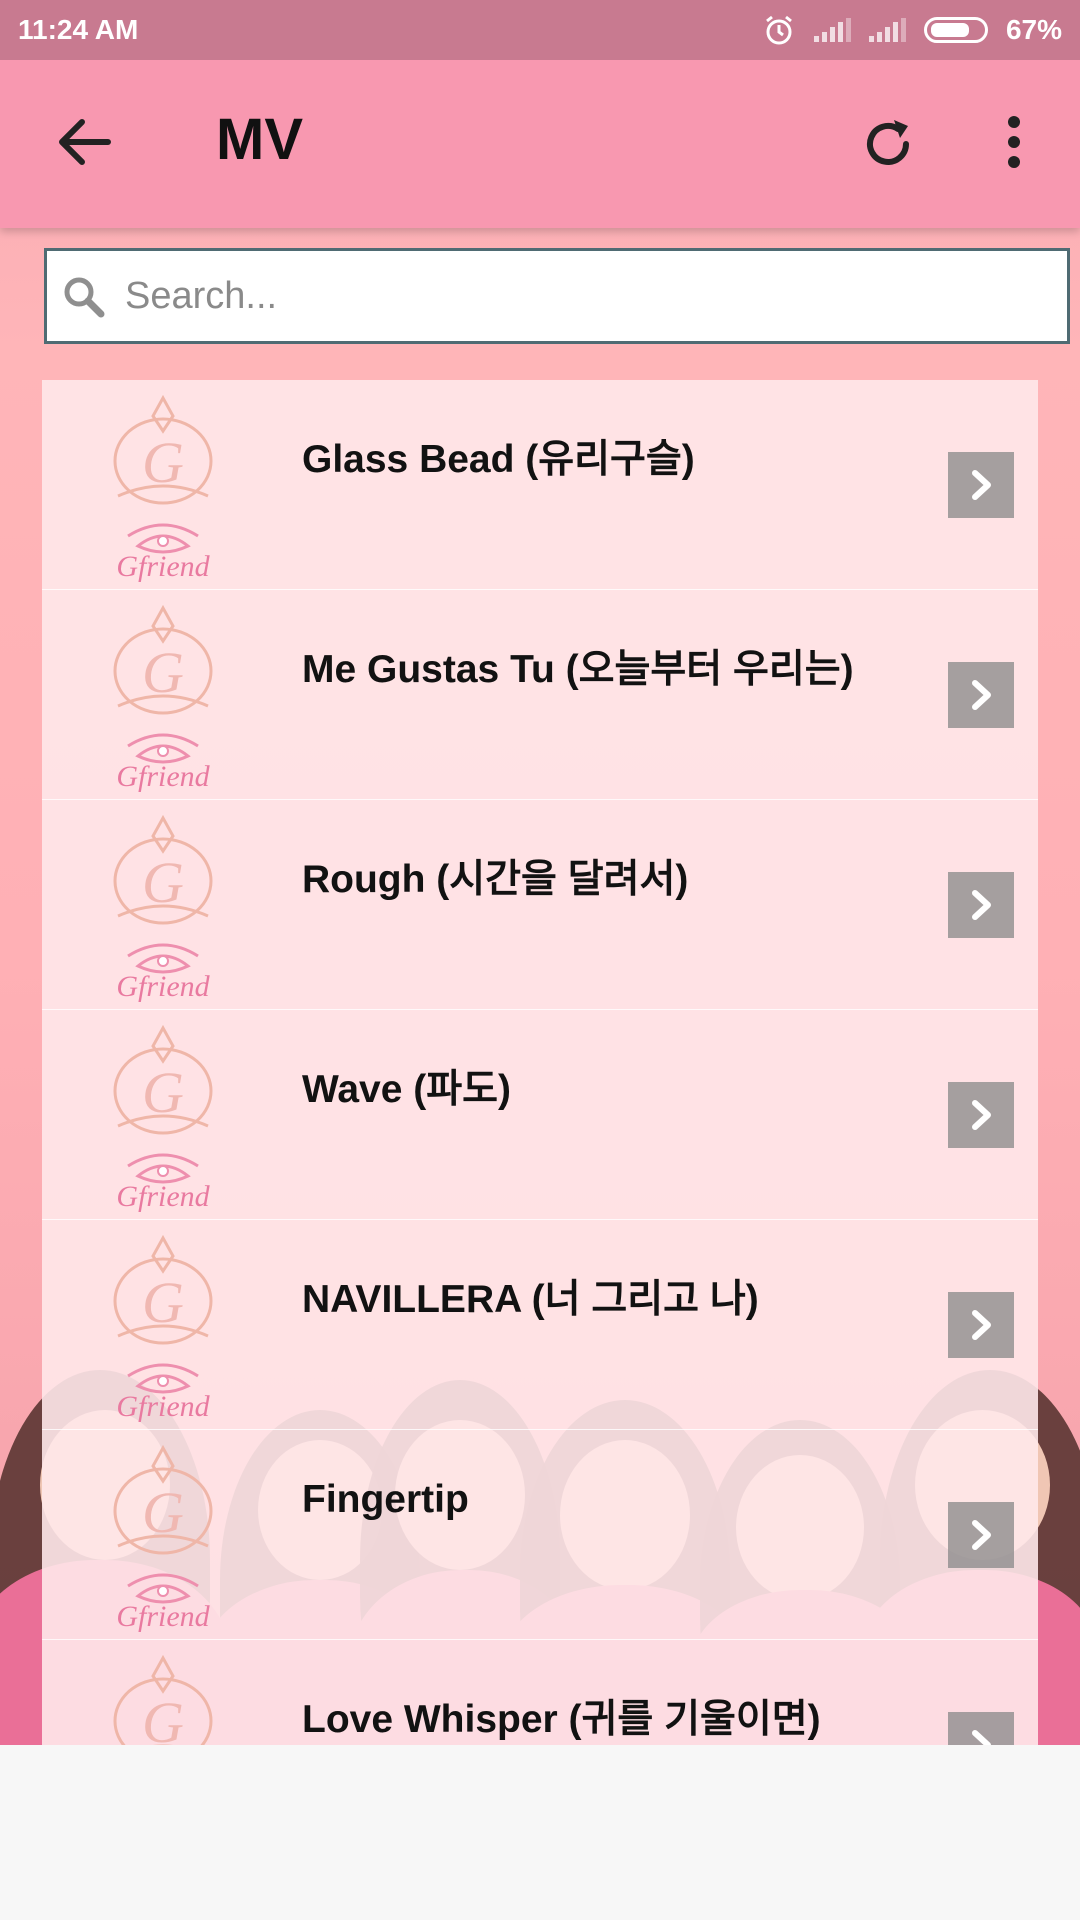  I want to click on list-item: G Gfriend Wave (파도), so click(540, 1115).